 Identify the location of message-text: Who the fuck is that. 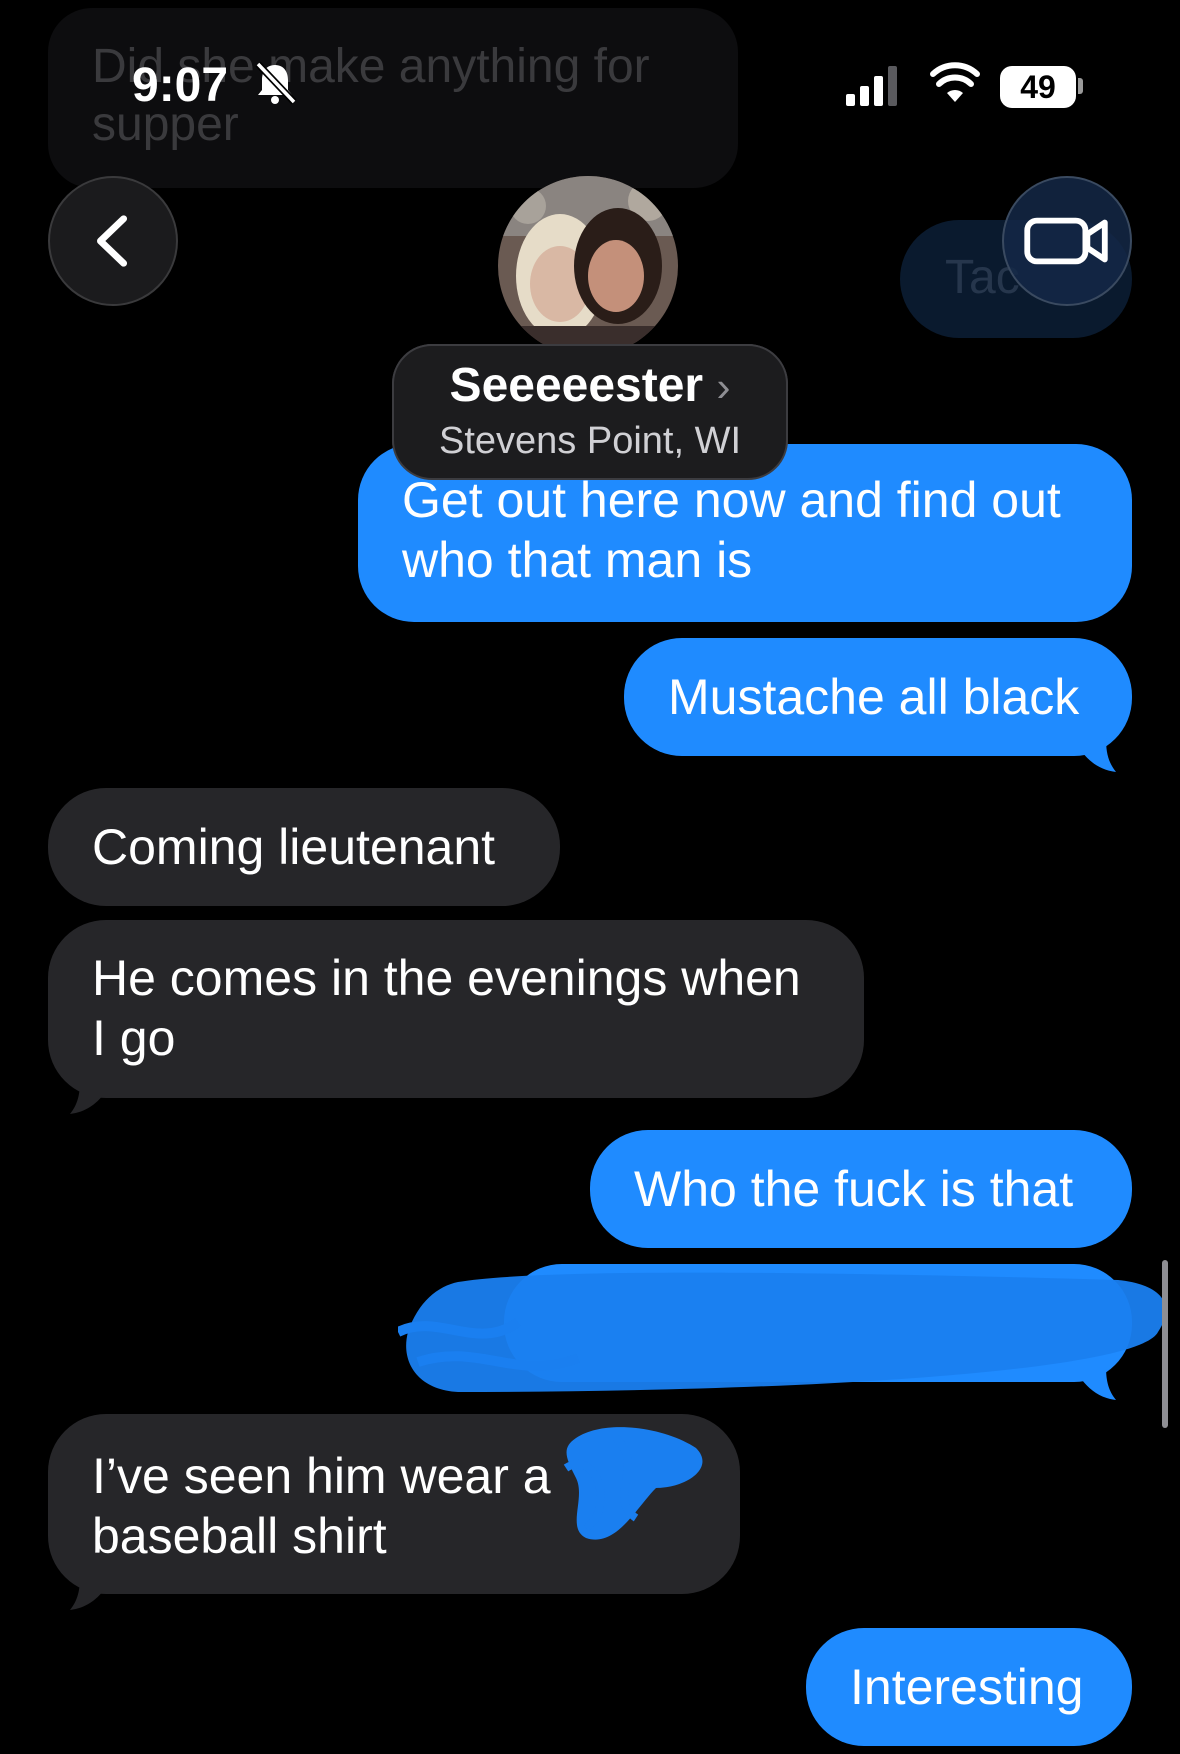
(854, 1189).